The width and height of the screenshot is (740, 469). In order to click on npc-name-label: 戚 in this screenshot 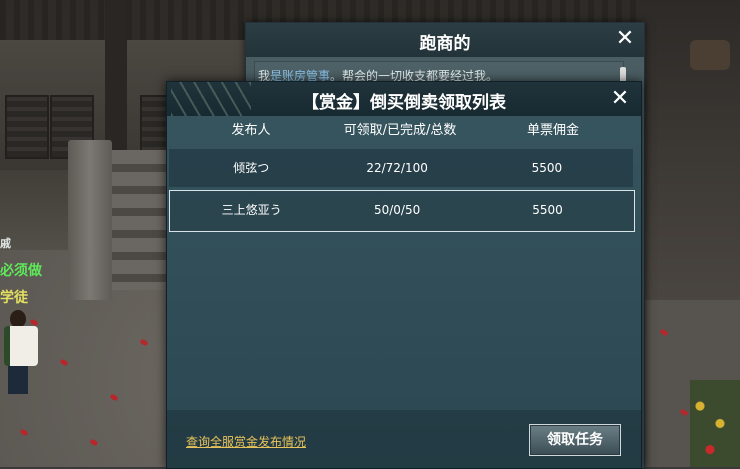, I will do `click(5, 243)`.